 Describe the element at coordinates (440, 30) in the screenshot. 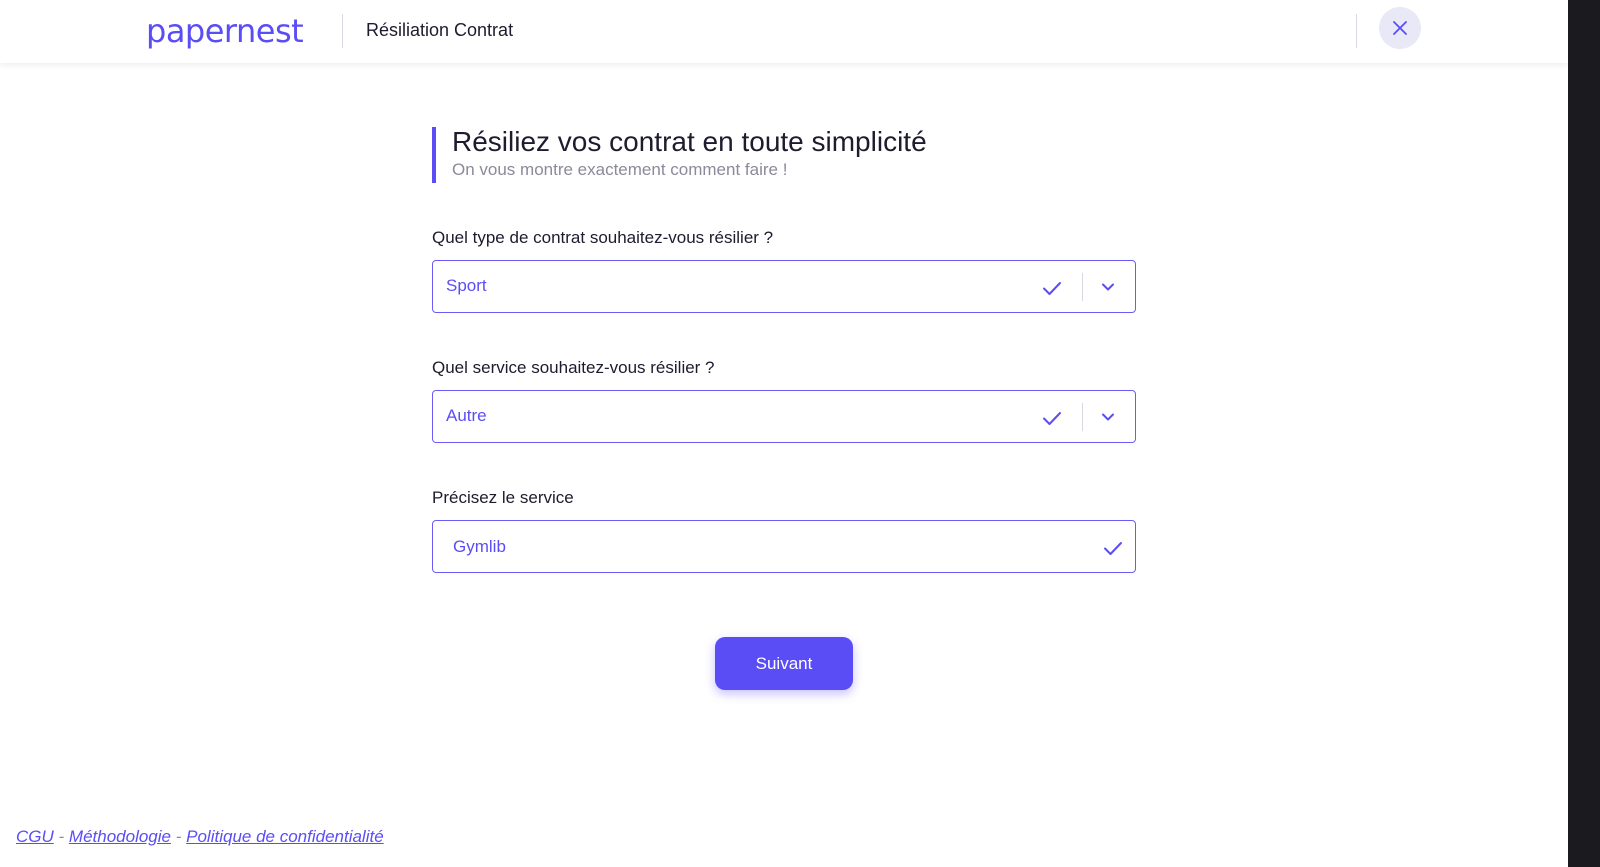

I see `page-title: Résiliation Contrat` at that location.